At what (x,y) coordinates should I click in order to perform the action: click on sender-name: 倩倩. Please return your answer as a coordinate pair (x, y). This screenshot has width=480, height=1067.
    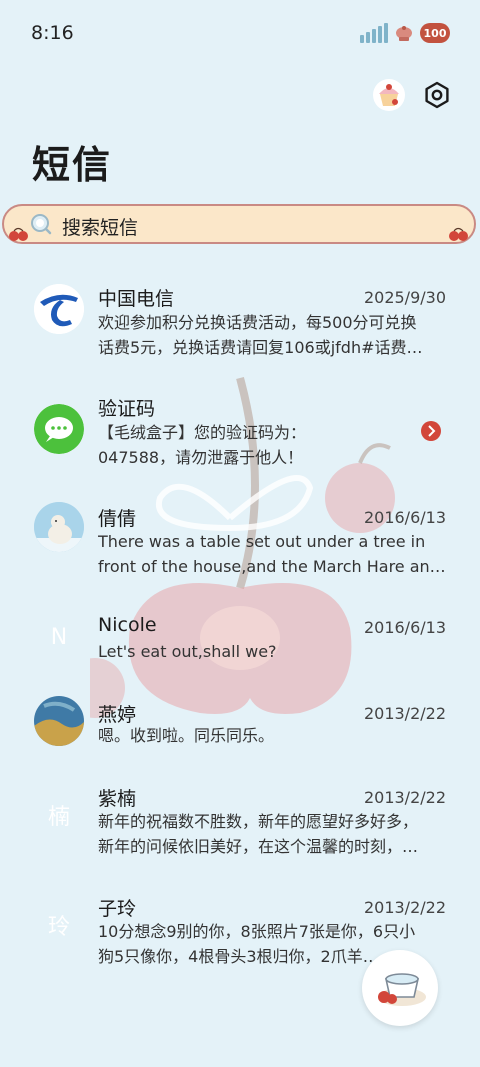
    Looking at the image, I should click on (117, 519).